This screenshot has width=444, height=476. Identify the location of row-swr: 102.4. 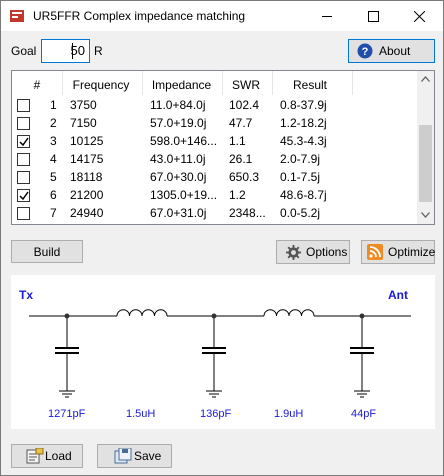
(244, 105).